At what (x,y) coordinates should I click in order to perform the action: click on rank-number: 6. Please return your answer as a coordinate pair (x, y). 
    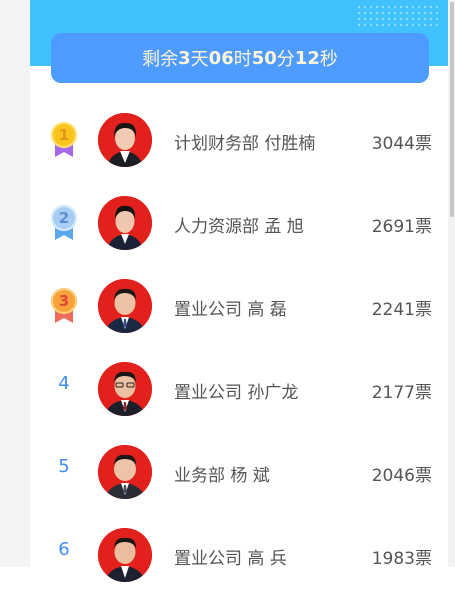
    Looking at the image, I should click on (64, 549).